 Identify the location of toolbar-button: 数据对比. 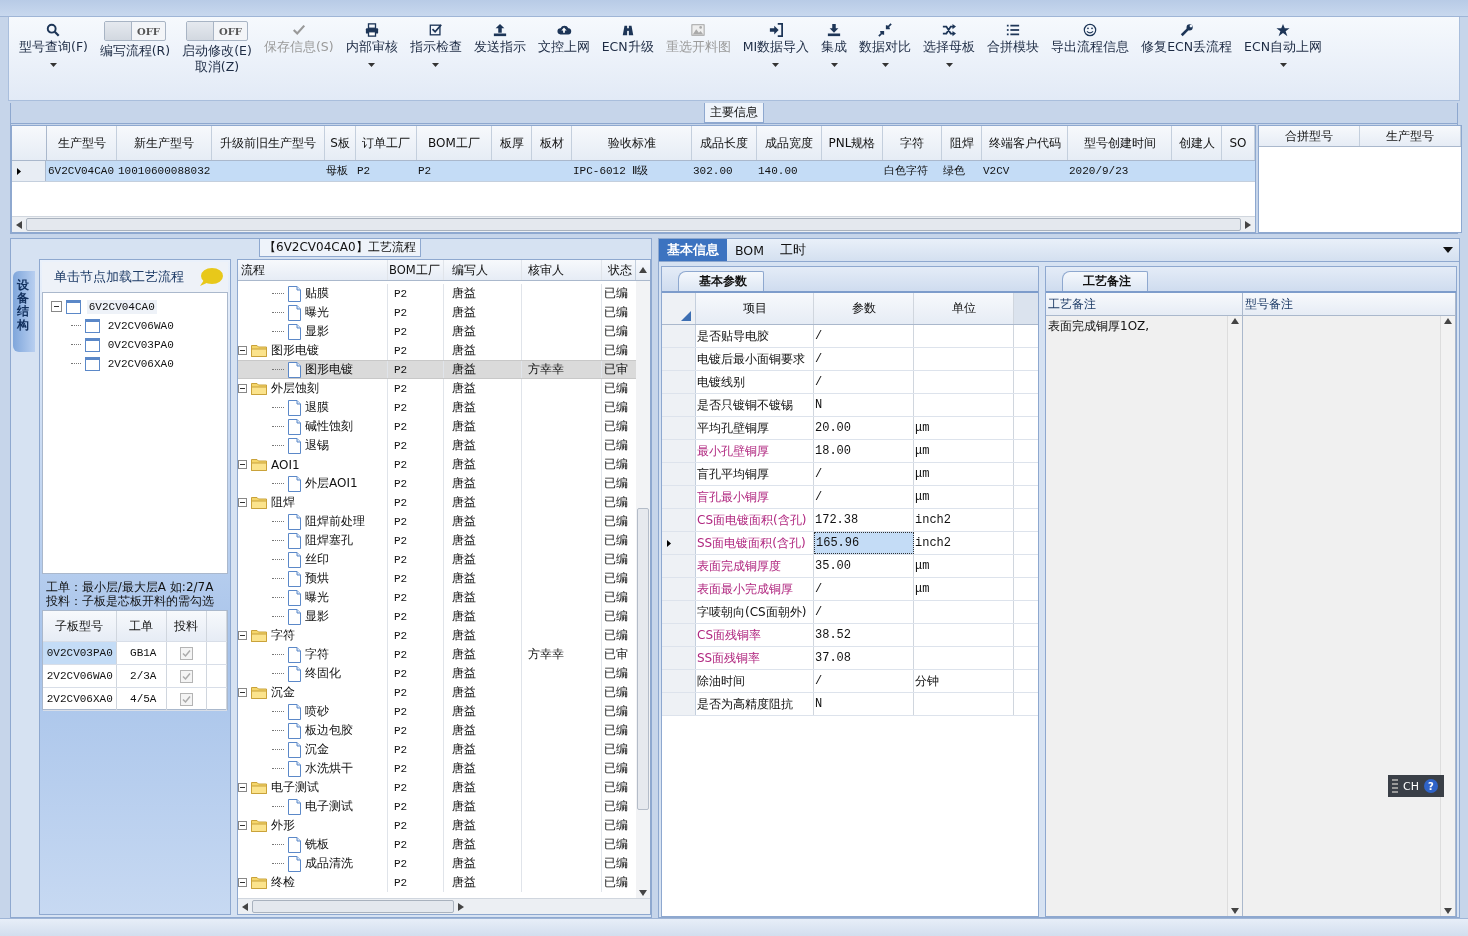
(885, 48).